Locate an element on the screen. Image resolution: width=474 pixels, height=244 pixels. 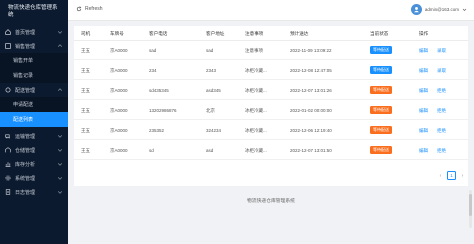
truck-icon is located at coordinates (8, 136).